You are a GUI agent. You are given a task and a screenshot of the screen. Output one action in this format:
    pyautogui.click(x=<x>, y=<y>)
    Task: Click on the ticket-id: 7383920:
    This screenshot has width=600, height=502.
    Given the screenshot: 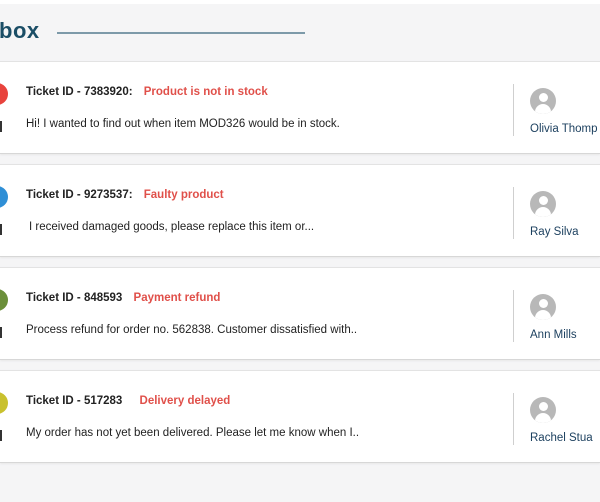 What is the action you would take?
    pyautogui.click(x=108, y=92)
    